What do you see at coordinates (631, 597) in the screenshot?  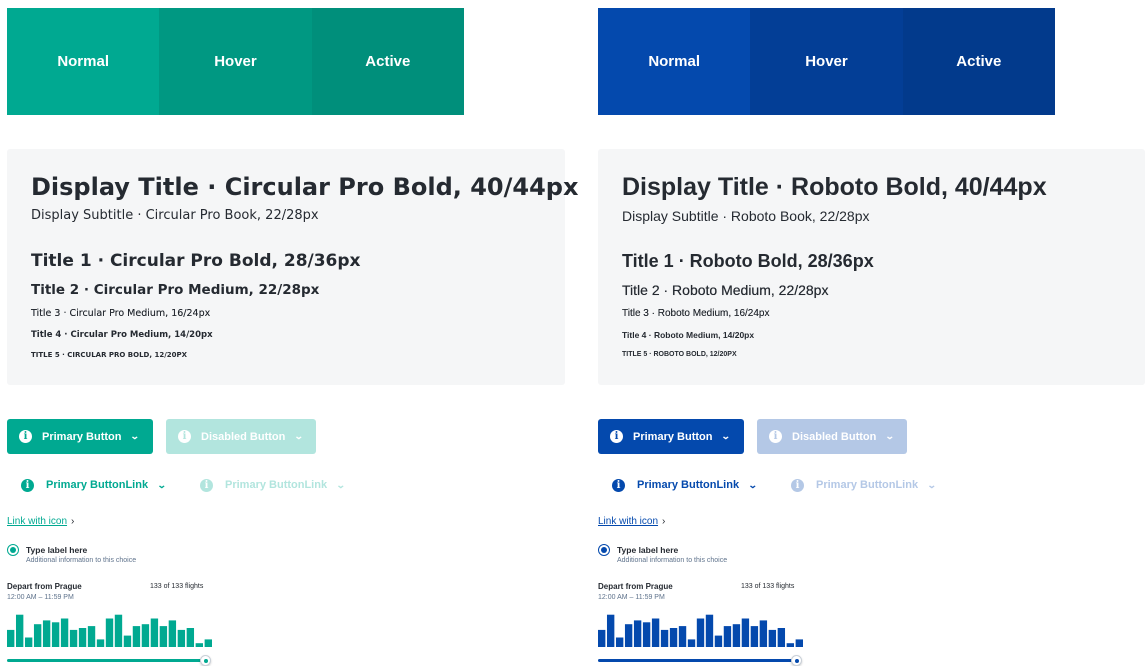 I see `slider-time-range: 12:00 AM – 11:59 PM` at bounding box center [631, 597].